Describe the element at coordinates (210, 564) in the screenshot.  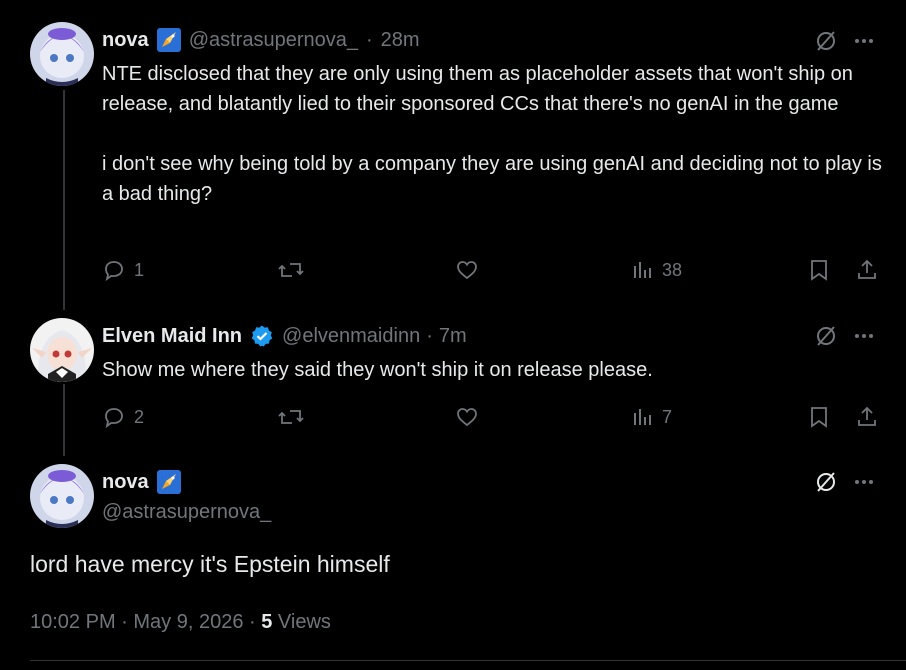
I see `tweet-text: lord have mercy it's Epstein himself` at that location.